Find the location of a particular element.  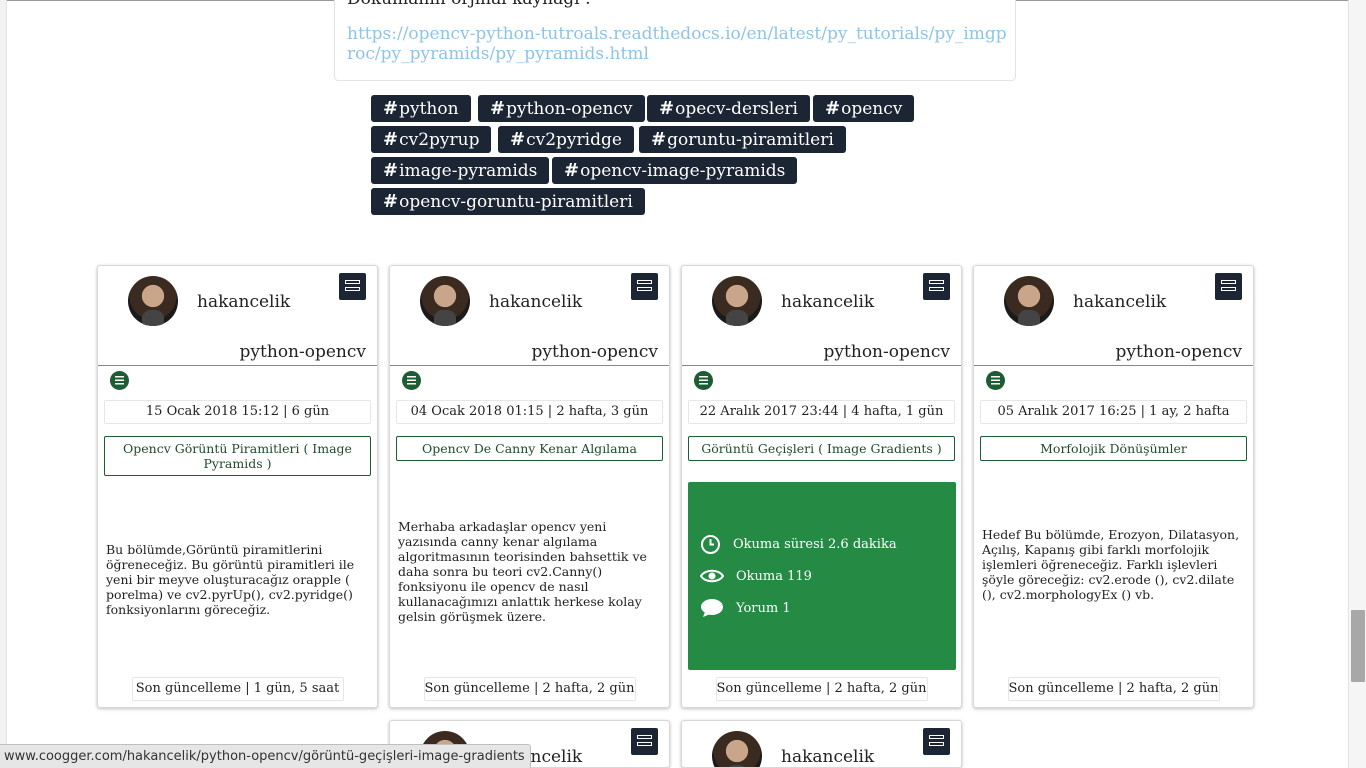

tag-goruntu-piramitleri: #goruntu-piramitleri is located at coordinates (742, 139).